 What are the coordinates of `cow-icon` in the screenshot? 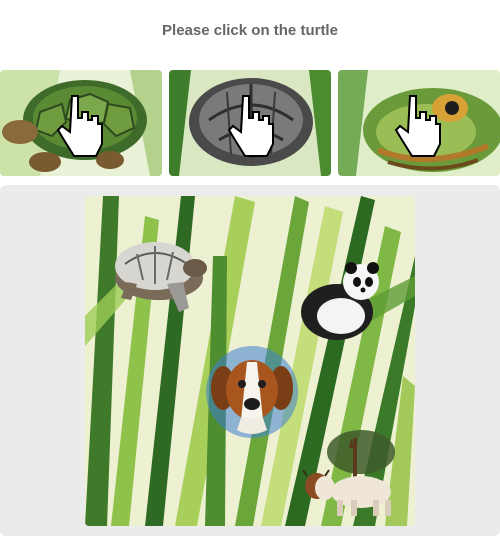 It's located at (348, 473).